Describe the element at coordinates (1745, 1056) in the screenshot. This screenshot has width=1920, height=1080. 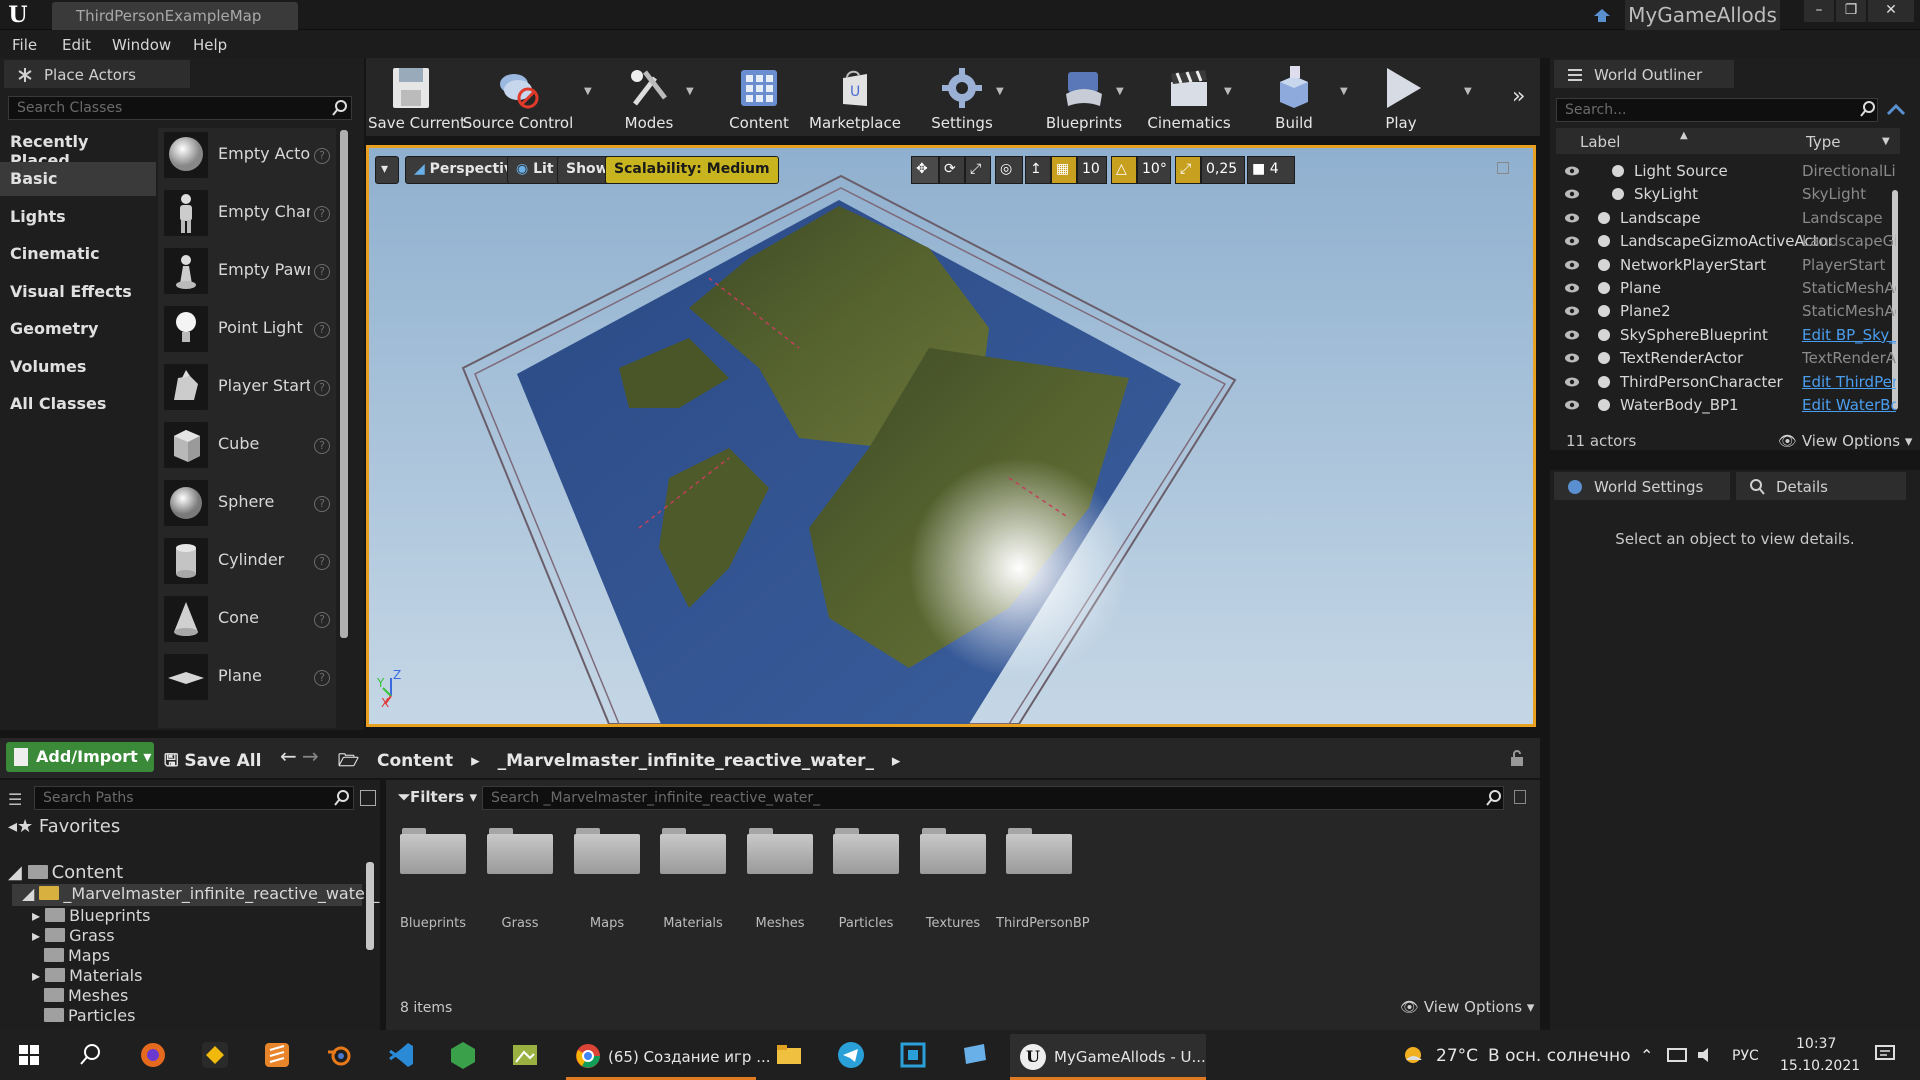
I see `language-indicator: РУС` at that location.